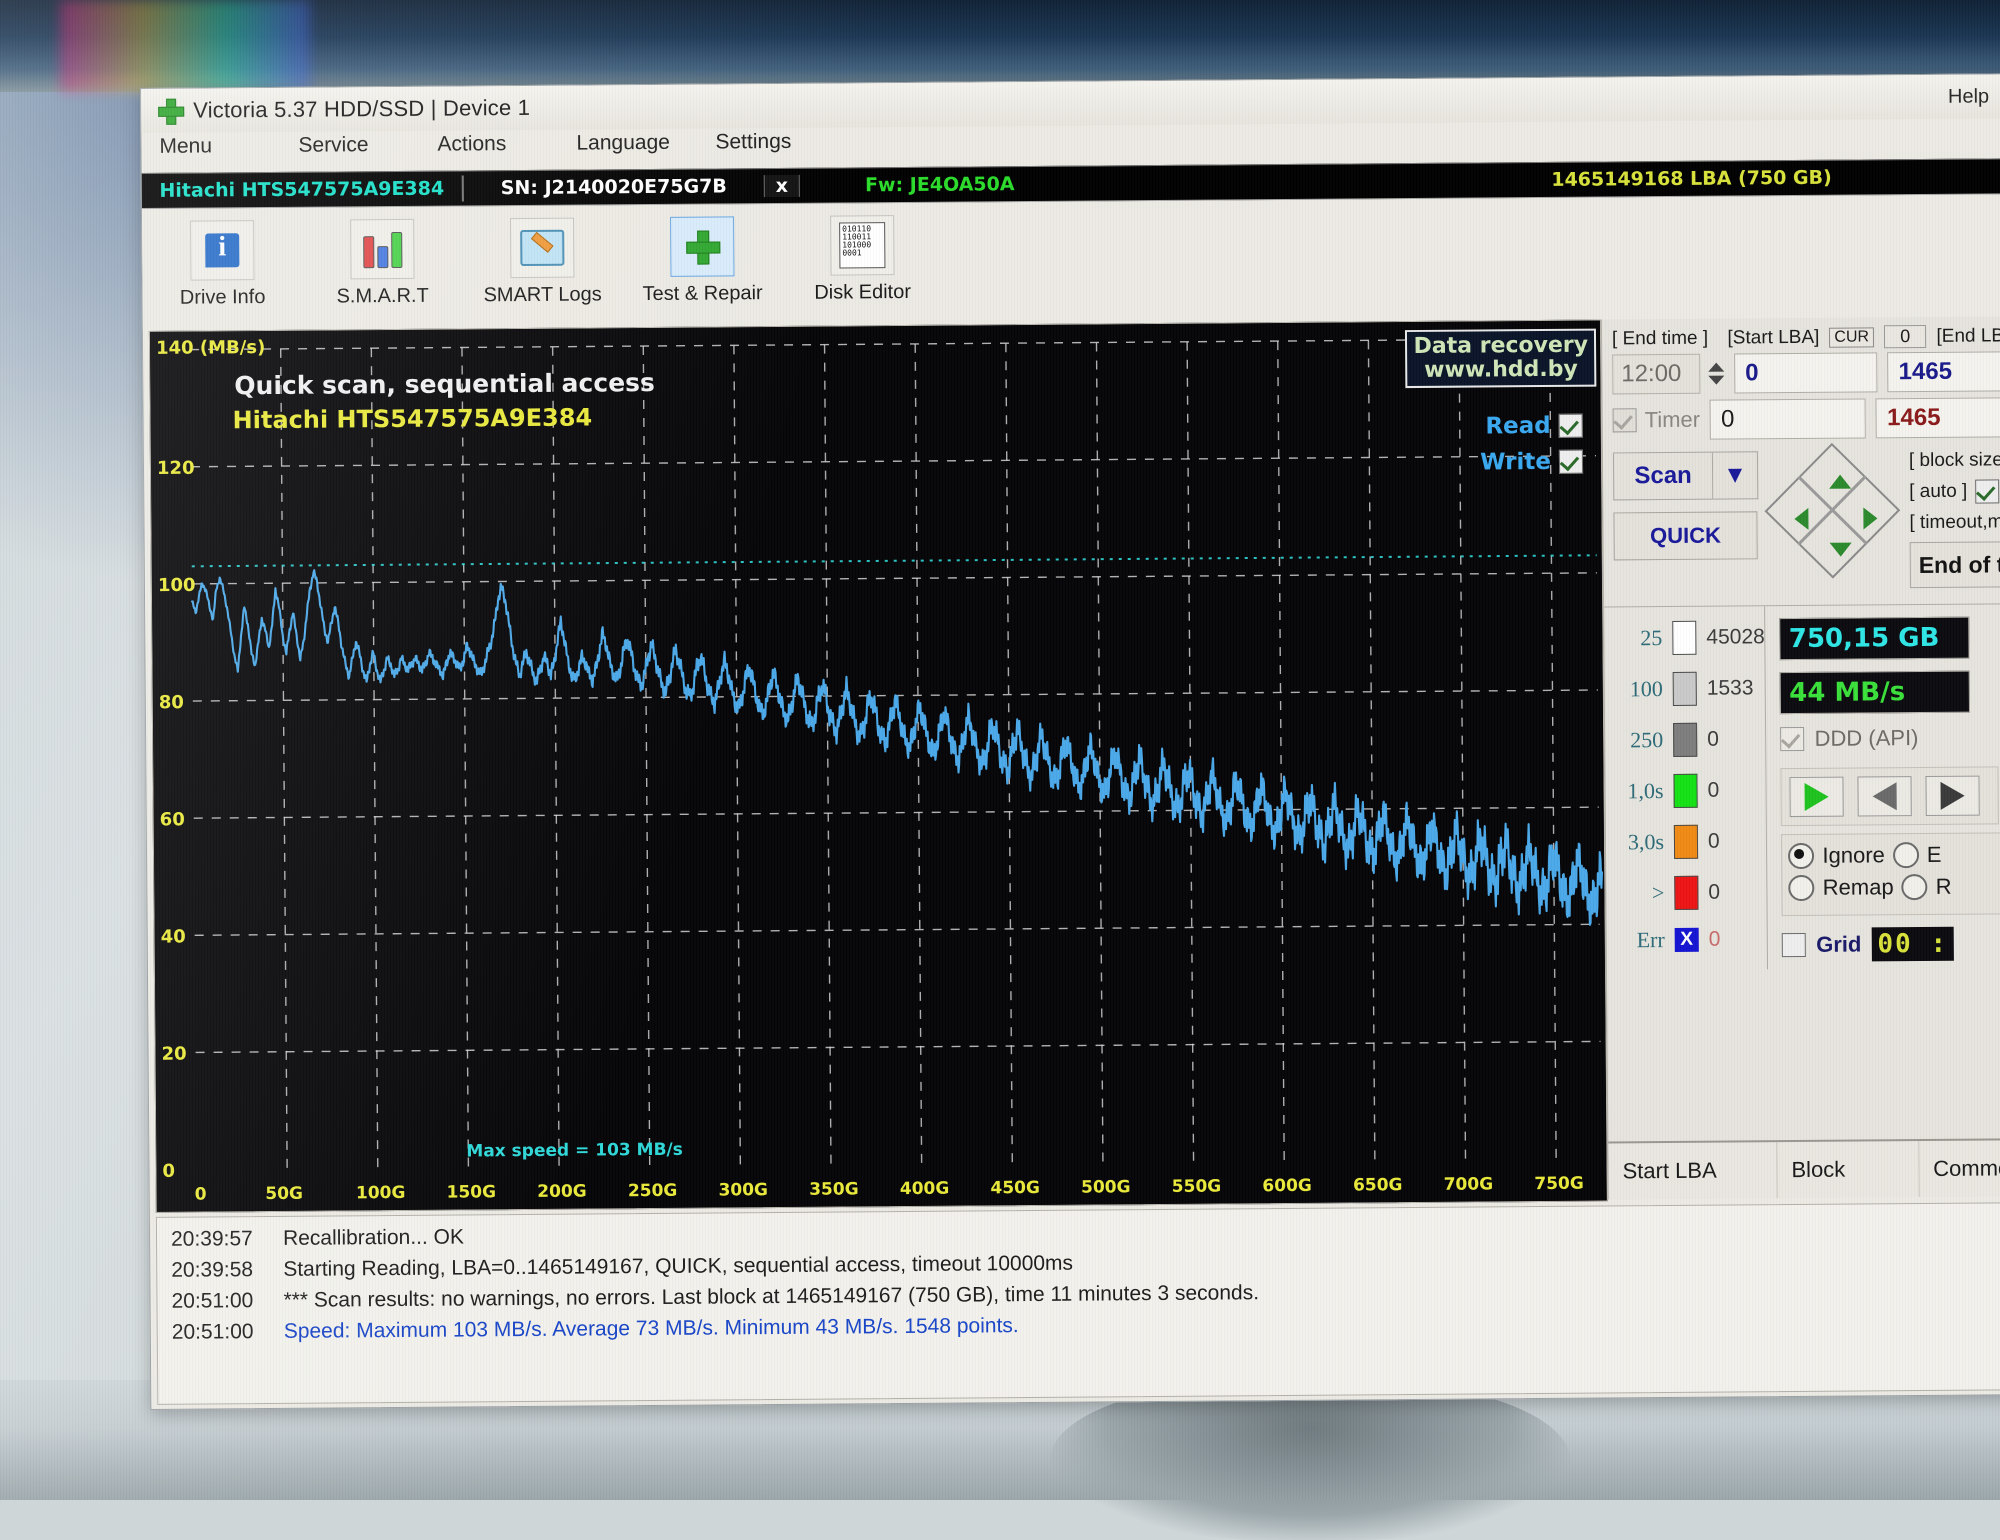 The width and height of the screenshot is (2000, 1540). I want to click on toolbar-button-smart-logs: SMART Logs, so click(542, 272).